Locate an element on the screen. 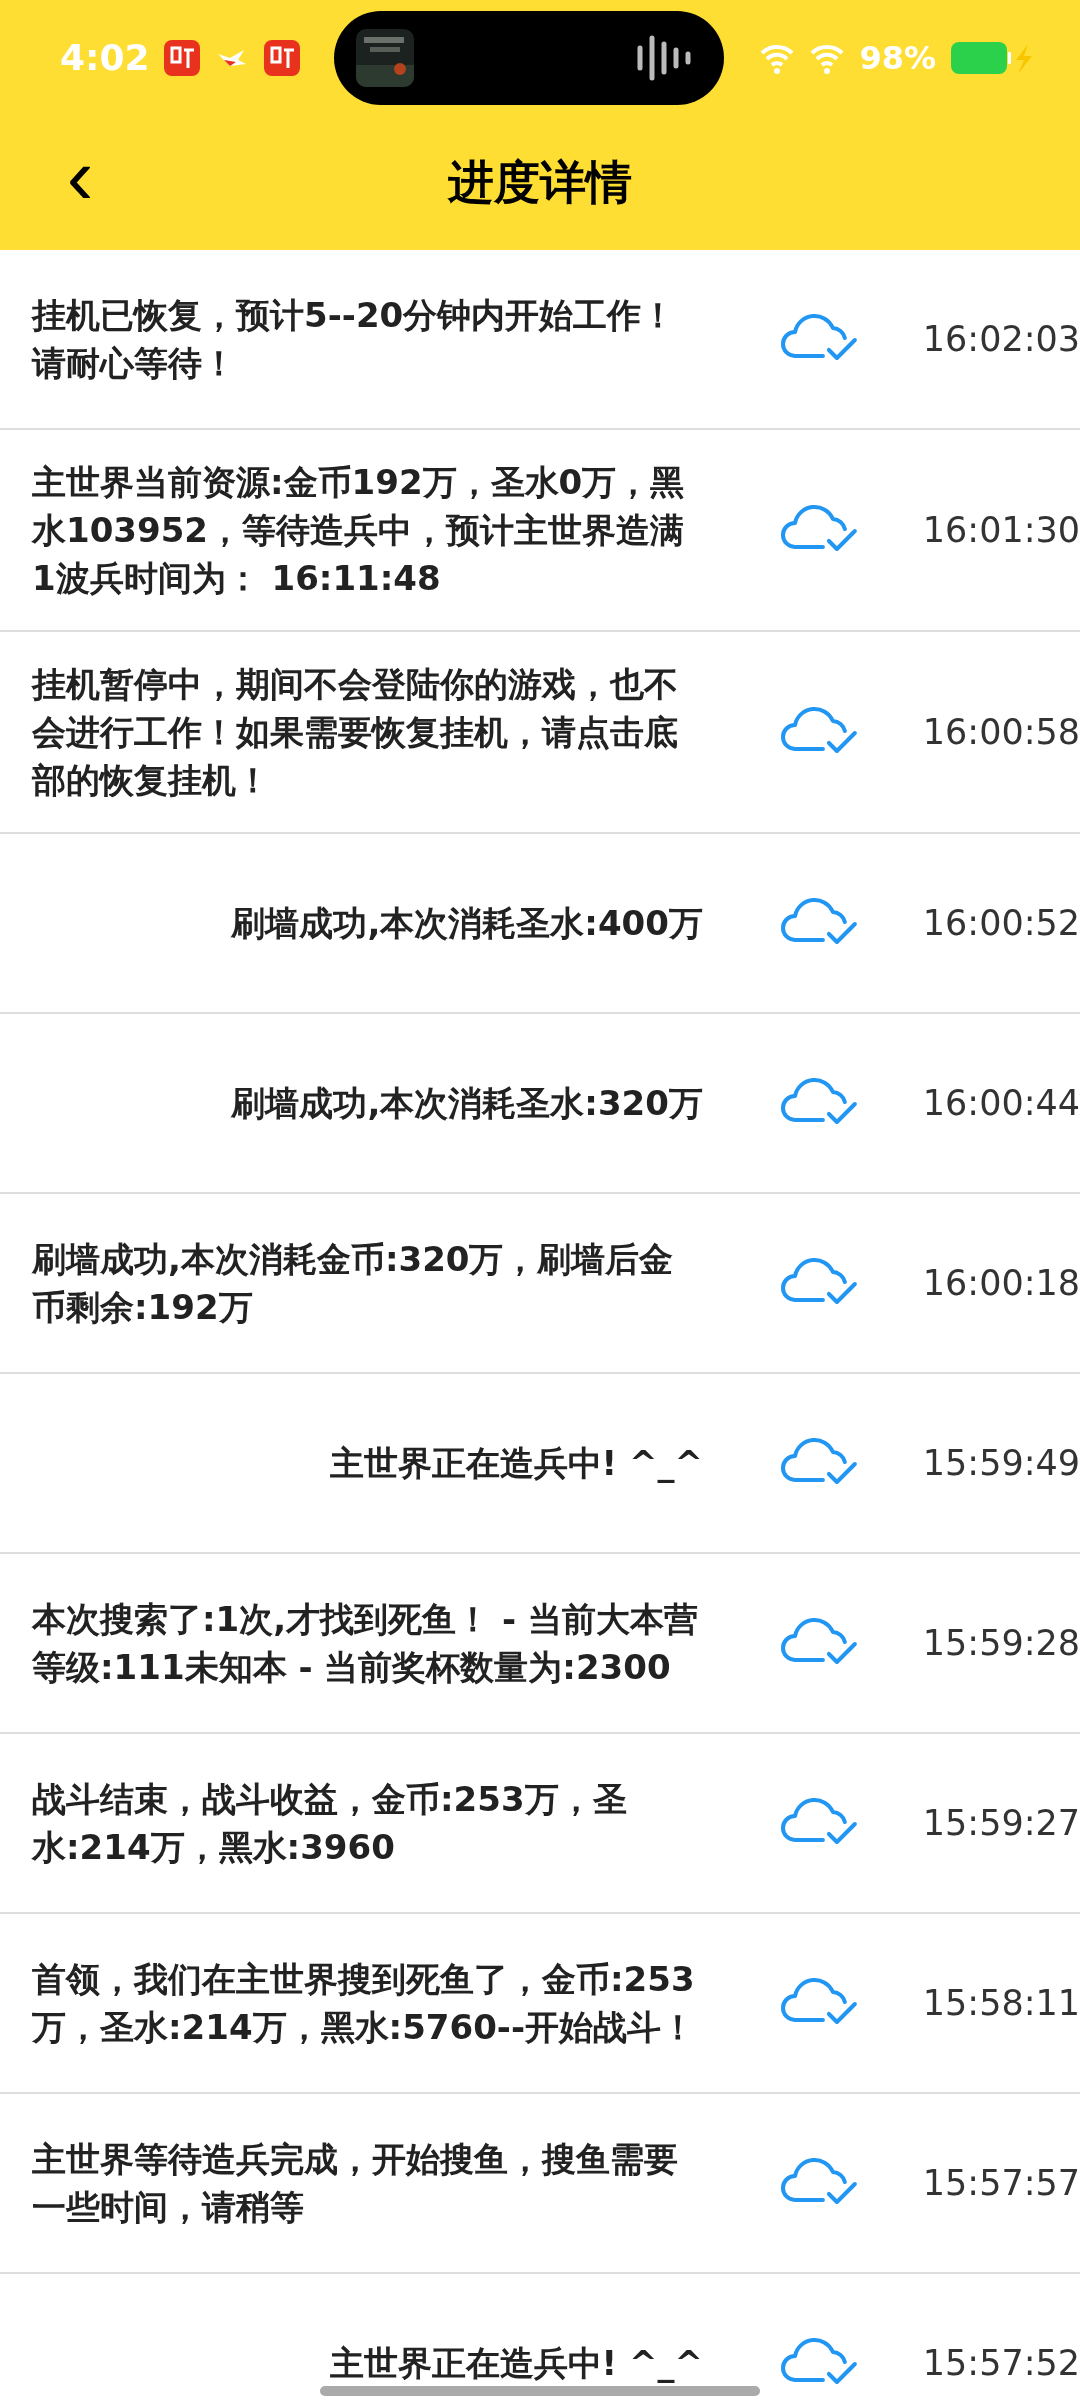 The height and width of the screenshot is (2400, 1080). log-message: 刷墙成功,本次消耗金币:320万，刷墙后金币剩余:192万 is located at coordinates (353, 1283).